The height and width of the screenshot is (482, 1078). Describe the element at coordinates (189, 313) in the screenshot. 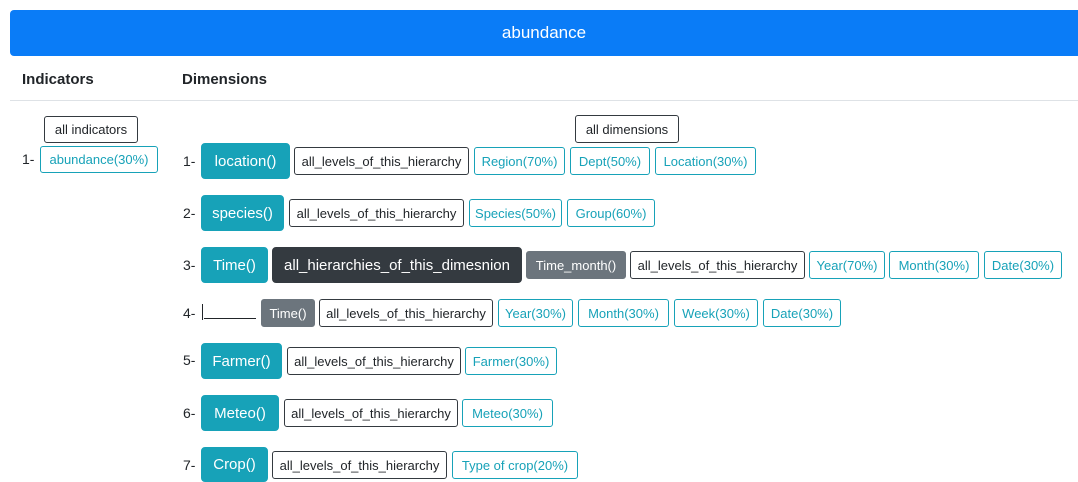

I see `dimension-number: 4-` at that location.